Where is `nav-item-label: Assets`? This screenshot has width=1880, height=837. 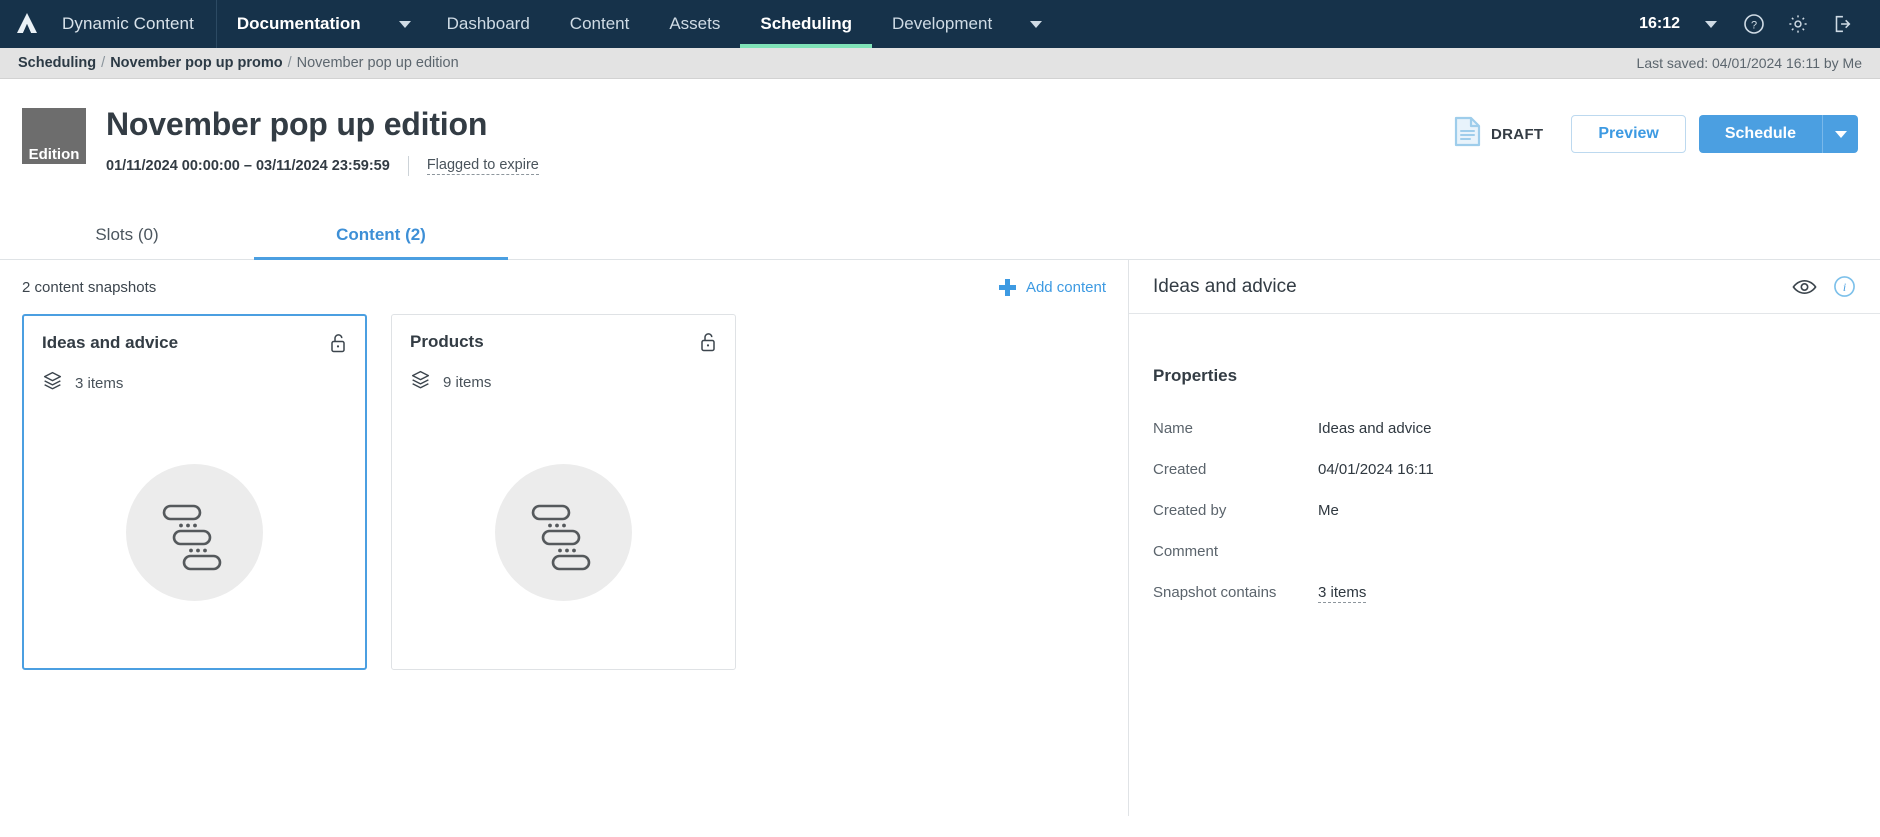 nav-item-label: Assets is located at coordinates (695, 23).